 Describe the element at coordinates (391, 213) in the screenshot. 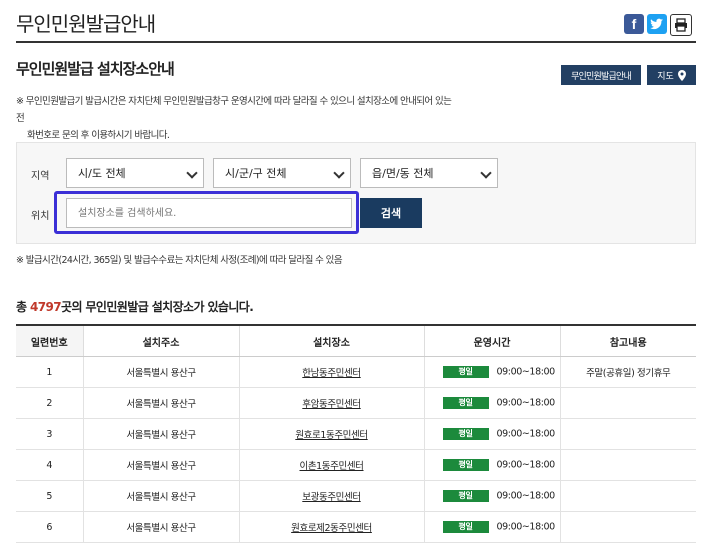

I see `search-button: 검색` at that location.